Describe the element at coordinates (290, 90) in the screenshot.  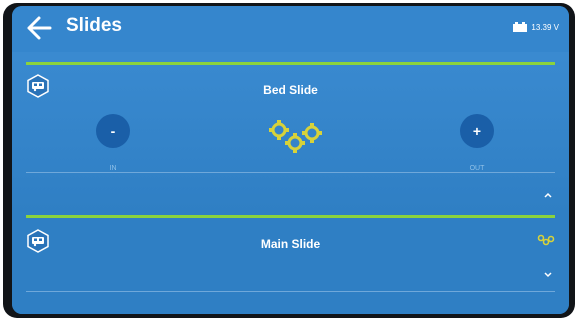
I see `slide-title: Bed Slide` at that location.